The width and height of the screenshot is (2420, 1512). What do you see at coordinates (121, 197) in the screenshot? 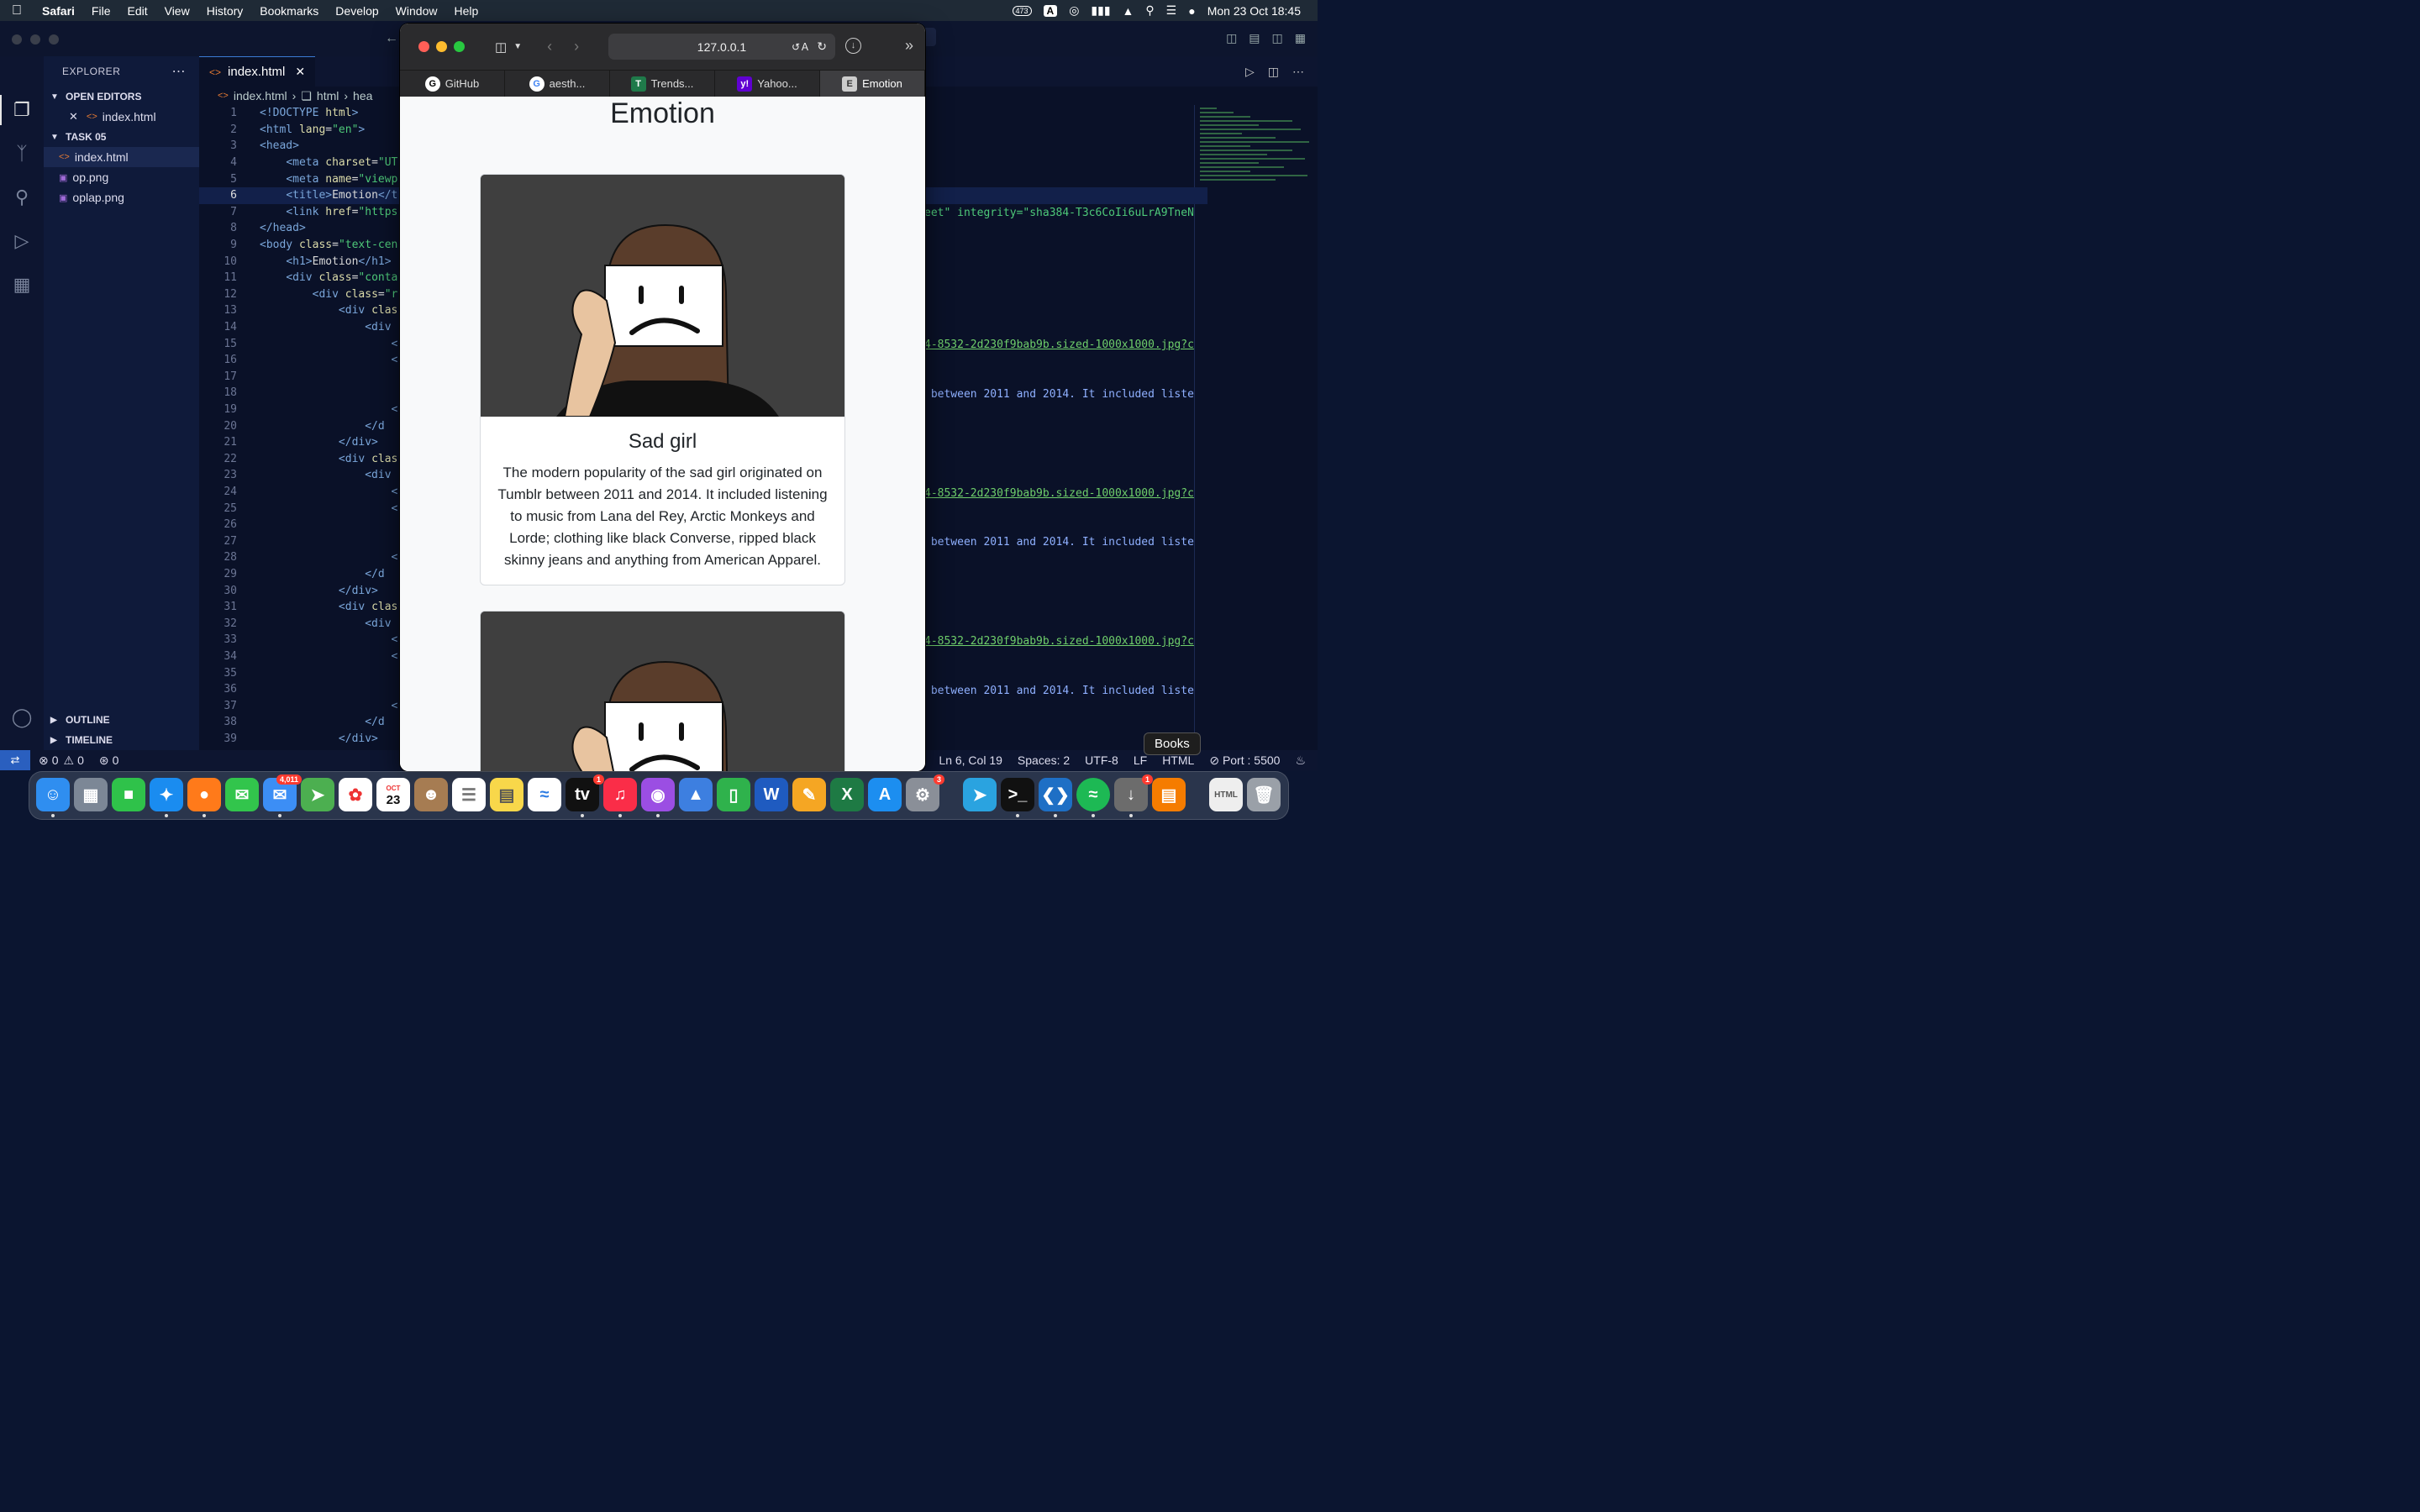
I see `file-item-oplap: ▣ oplap.png` at bounding box center [121, 197].